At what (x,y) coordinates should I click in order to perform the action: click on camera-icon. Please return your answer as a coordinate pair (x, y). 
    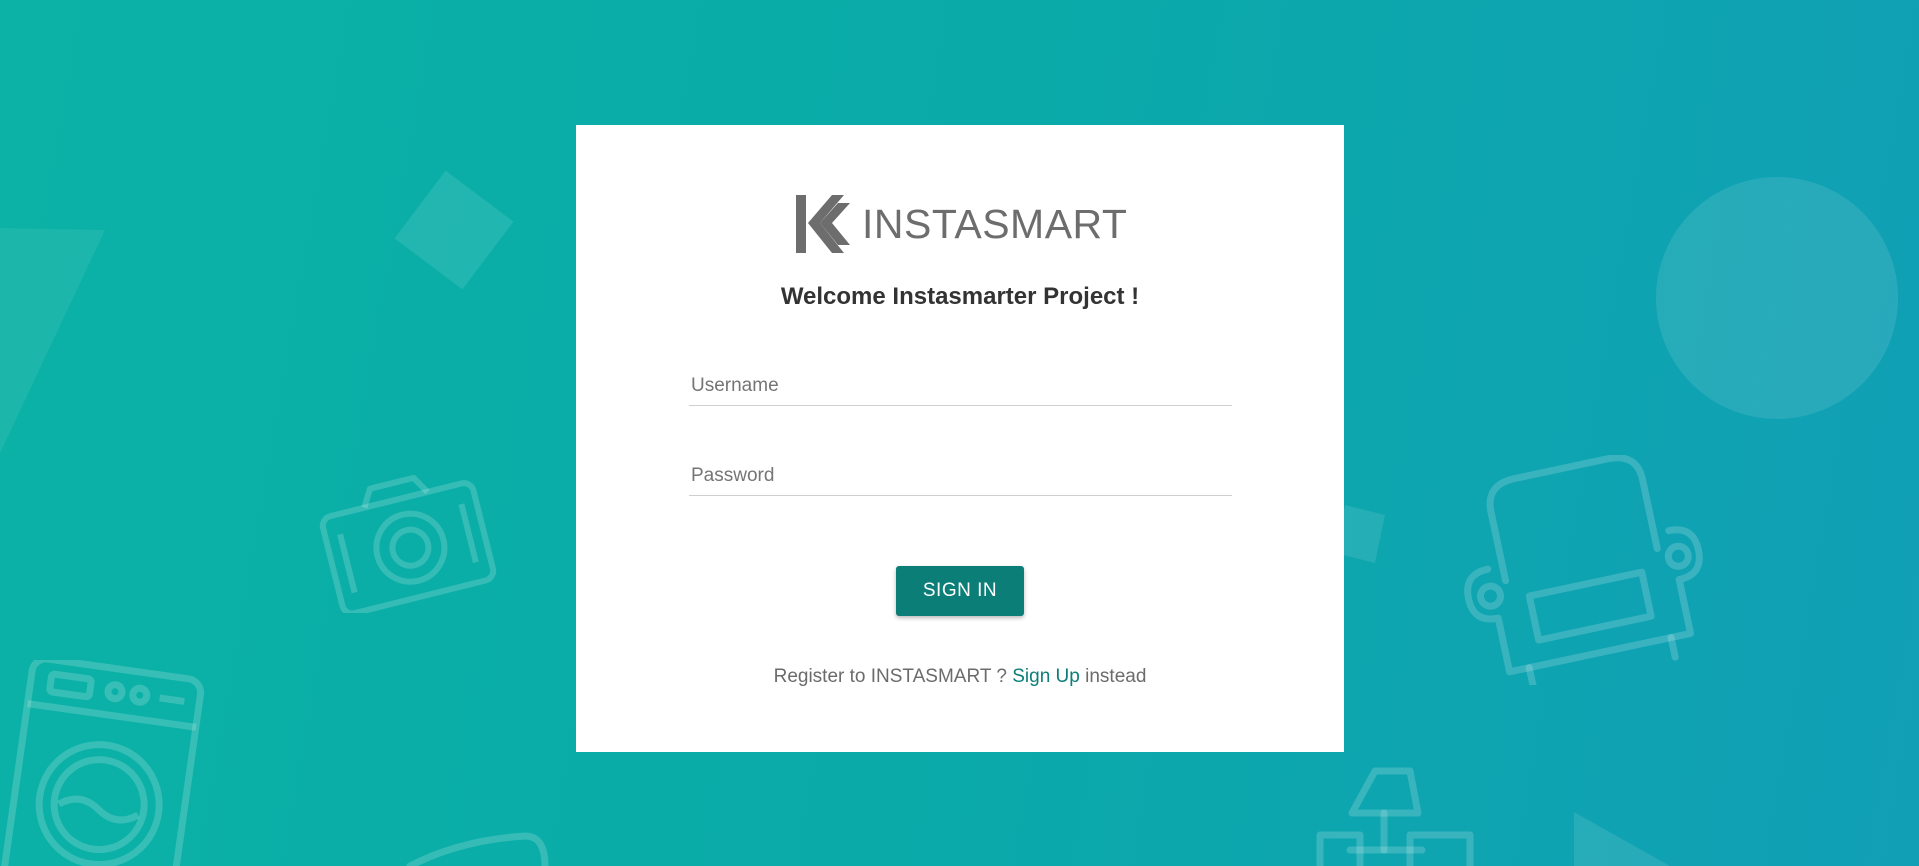
    Looking at the image, I should click on (408, 538).